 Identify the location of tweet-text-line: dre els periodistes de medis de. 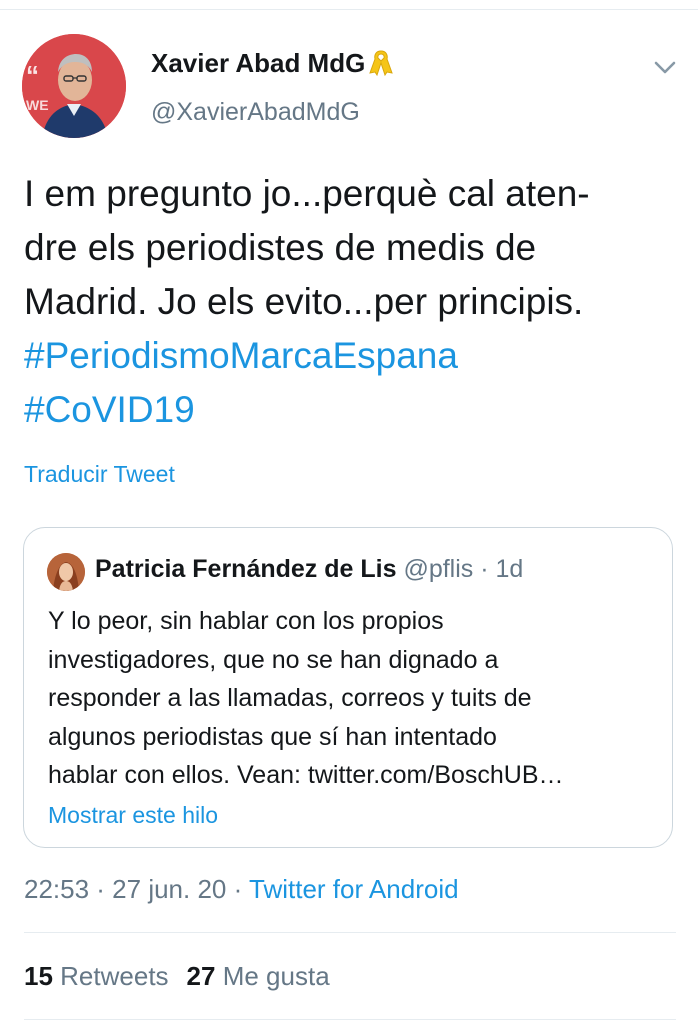
(280, 247).